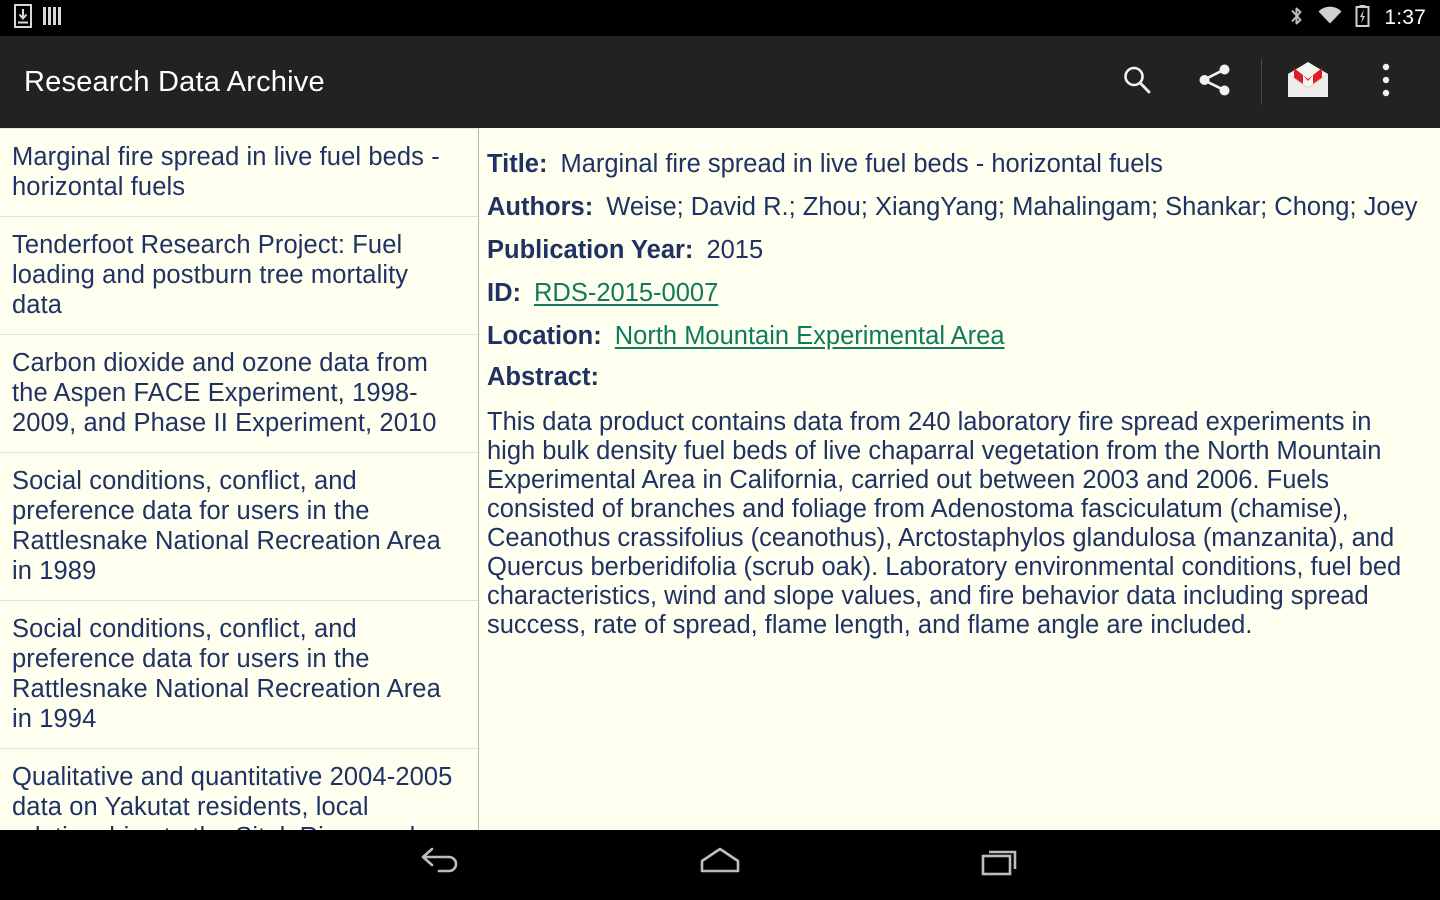  What do you see at coordinates (1296, 18) in the screenshot?
I see `bluetooth-icon` at bounding box center [1296, 18].